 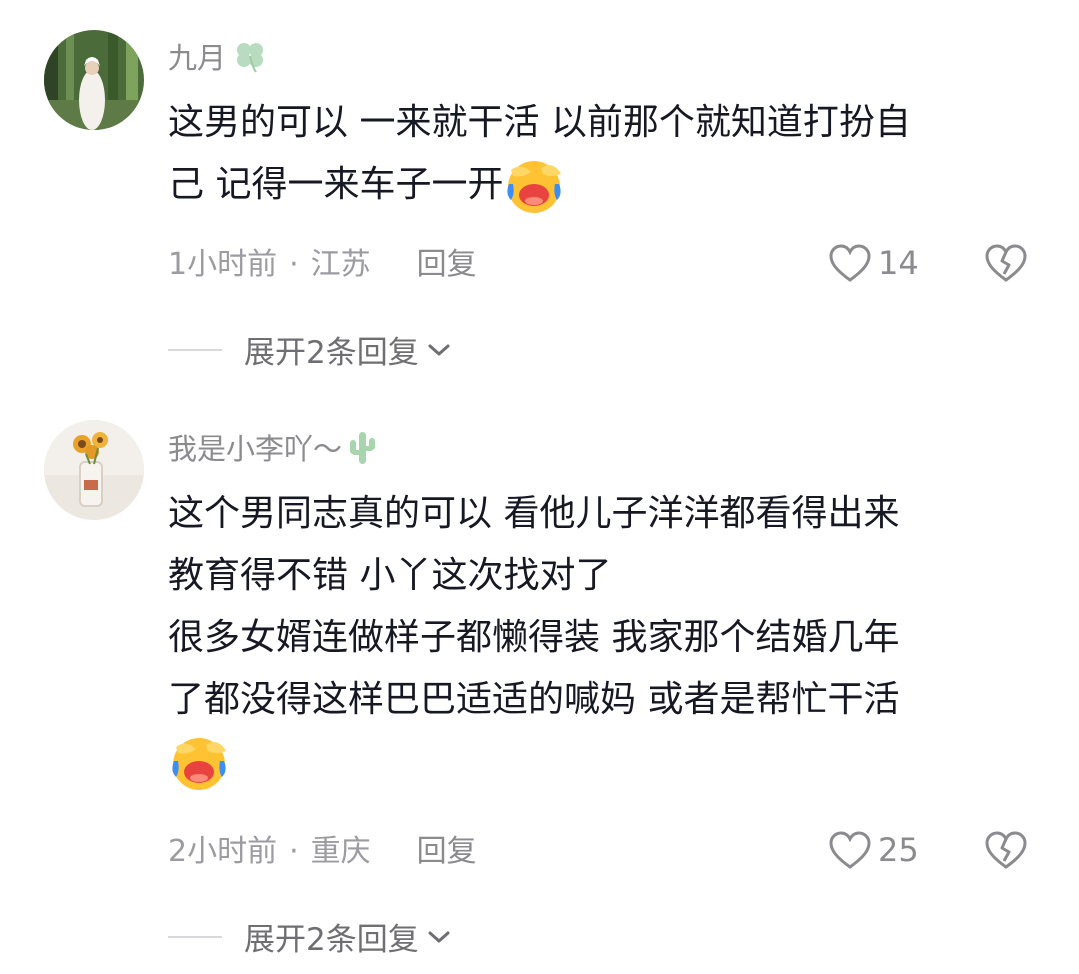 What do you see at coordinates (197, 58) in the screenshot?
I see `username-text: 九月` at bounding box center [197, 58].